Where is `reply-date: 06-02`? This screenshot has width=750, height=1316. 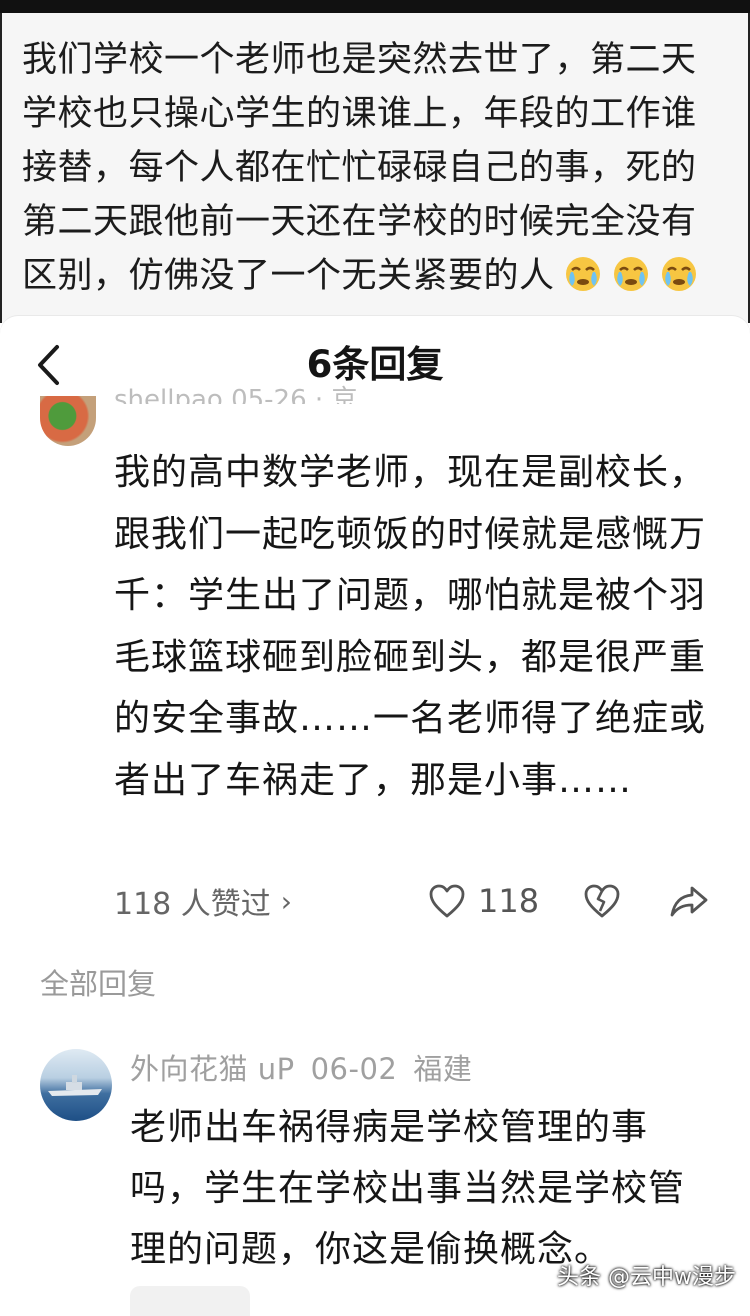
reply-date: 06-02 is located at coordinates (354, 1069).